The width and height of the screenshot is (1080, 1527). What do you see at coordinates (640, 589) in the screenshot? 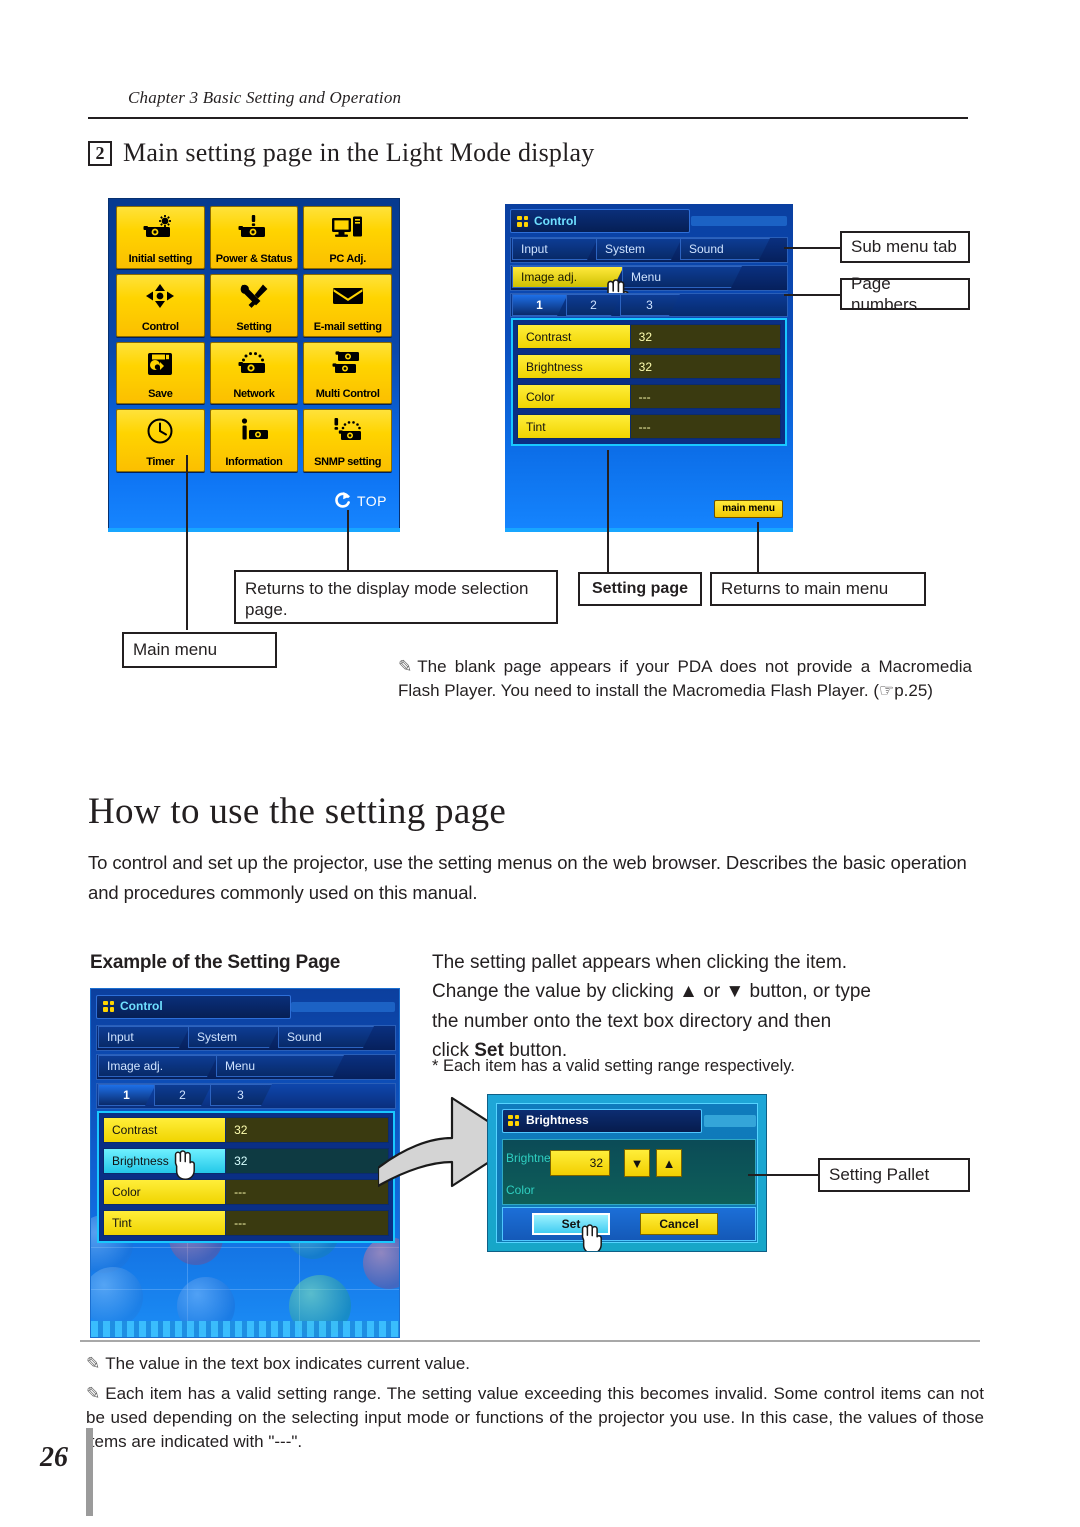
I see `callout-setting-page: Setting page` at bounding box center [640, 589].